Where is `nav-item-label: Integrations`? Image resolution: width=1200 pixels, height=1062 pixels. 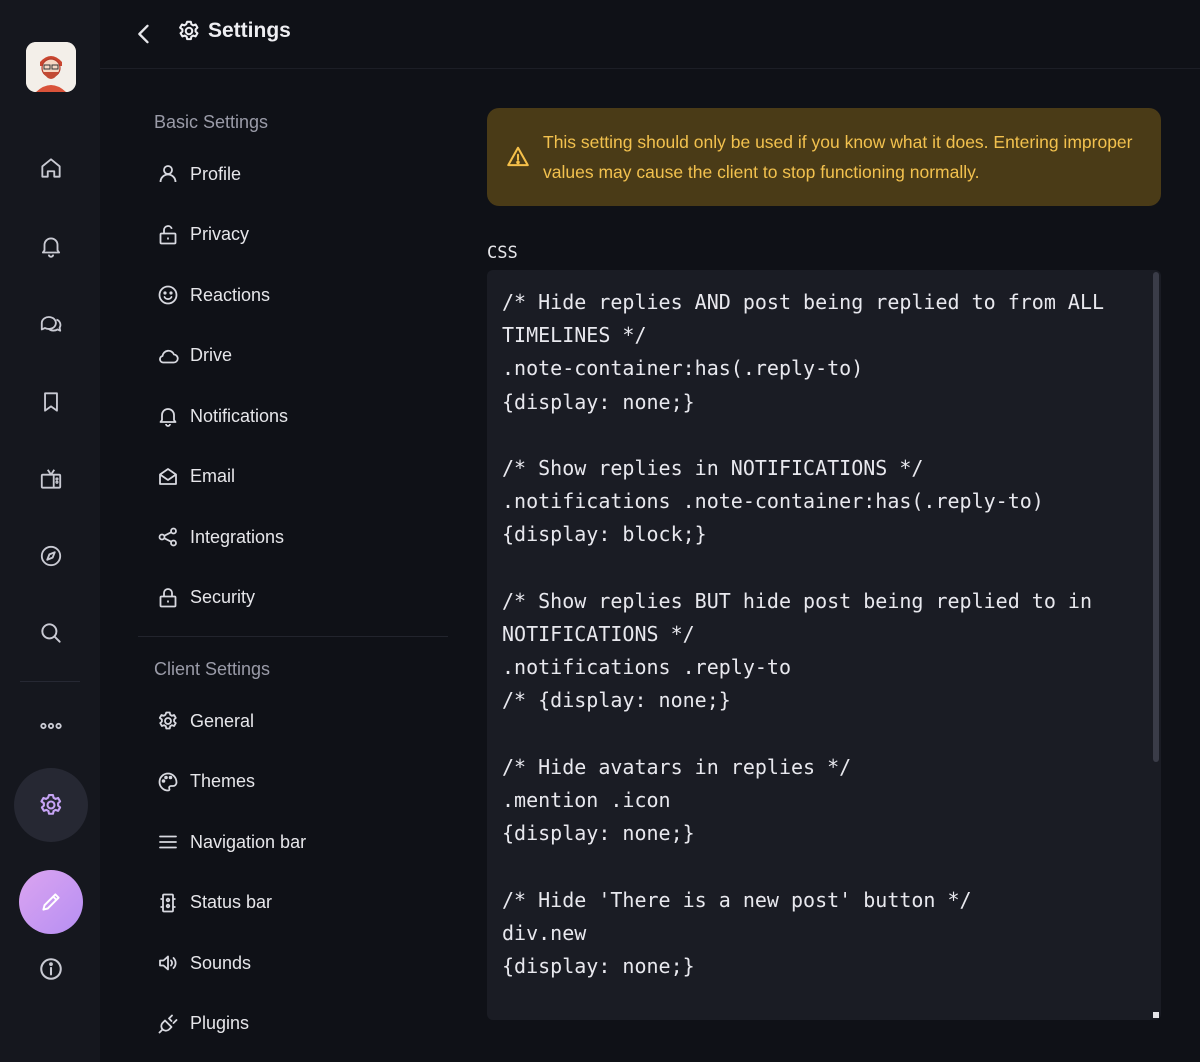 nav-item-label: Integrations is located at coordinates (237, 536).